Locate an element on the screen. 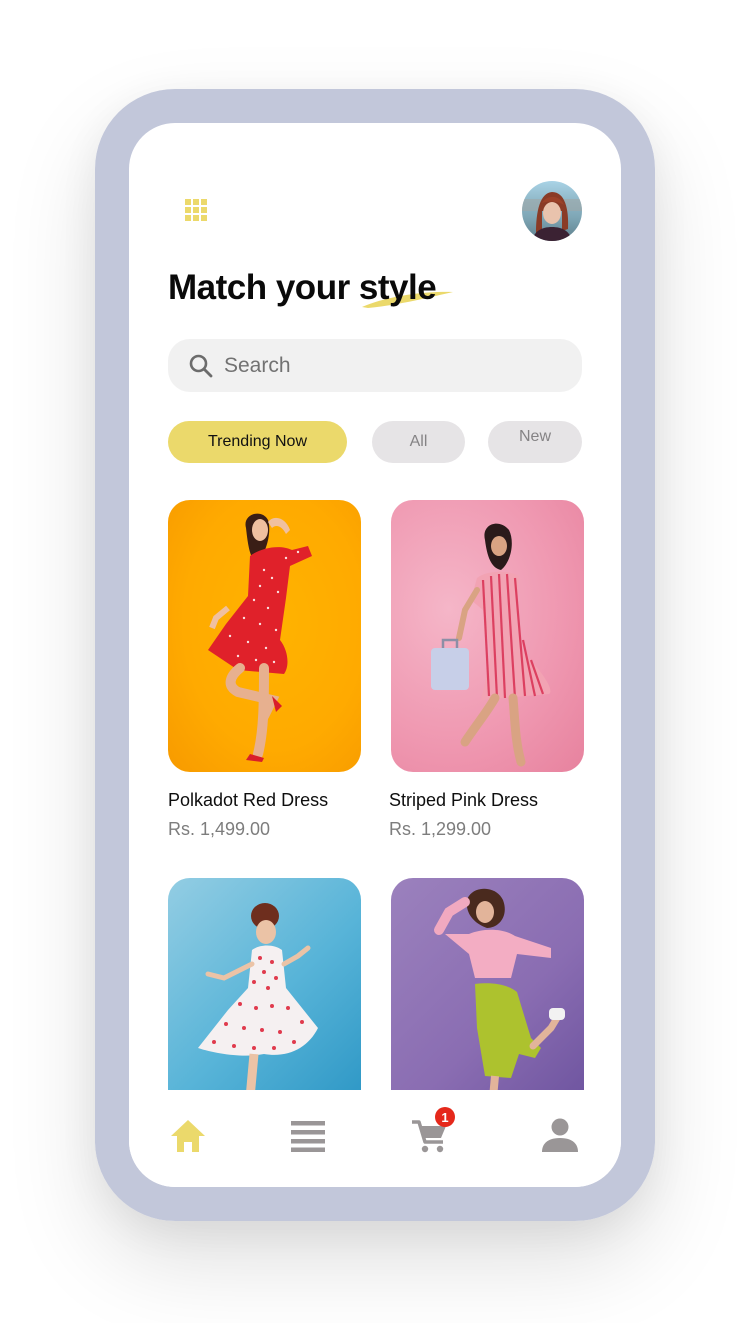  search-bar is located at coordinates (375, 365).